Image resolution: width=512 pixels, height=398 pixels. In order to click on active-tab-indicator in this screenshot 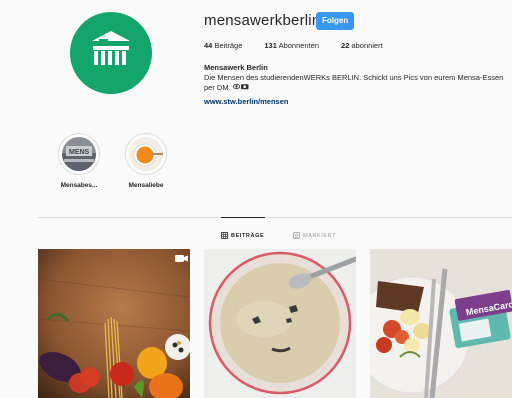, I will do `click(243, 217)`.